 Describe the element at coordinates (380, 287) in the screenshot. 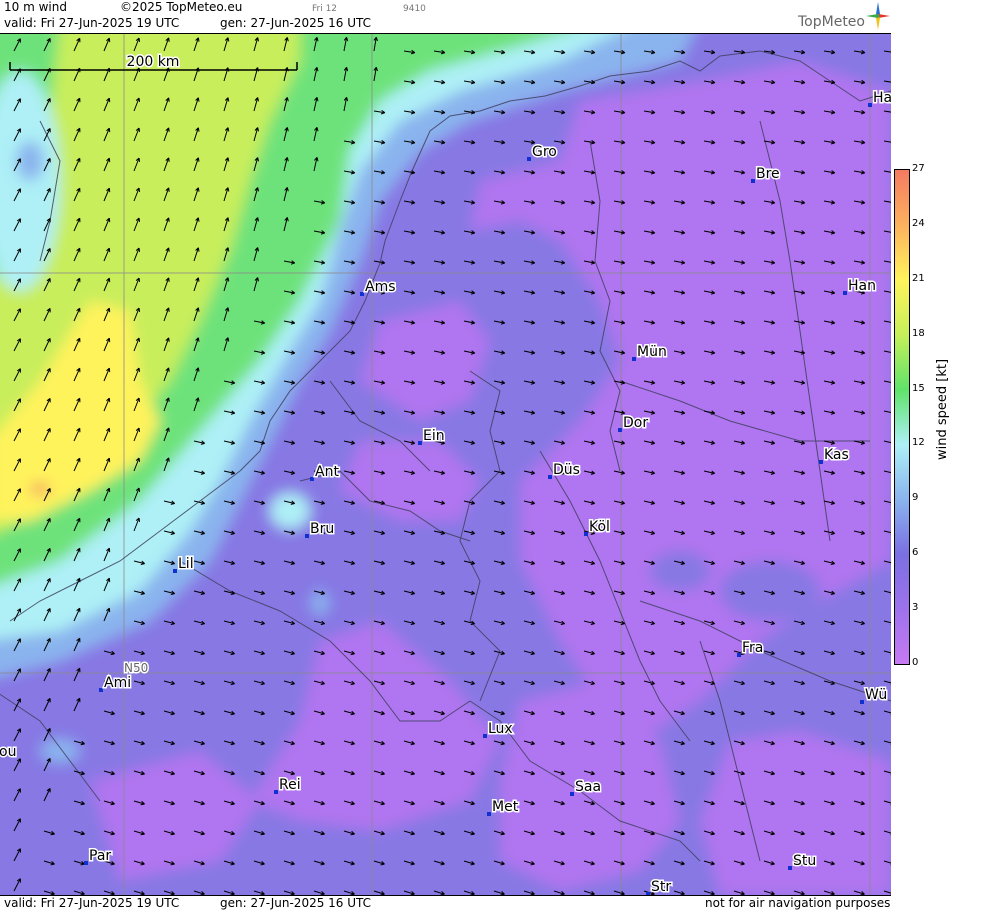

I see `city-label: Ams` at that location.